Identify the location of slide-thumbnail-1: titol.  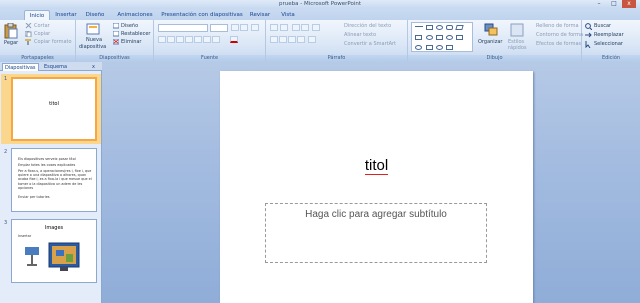
(54, 109).